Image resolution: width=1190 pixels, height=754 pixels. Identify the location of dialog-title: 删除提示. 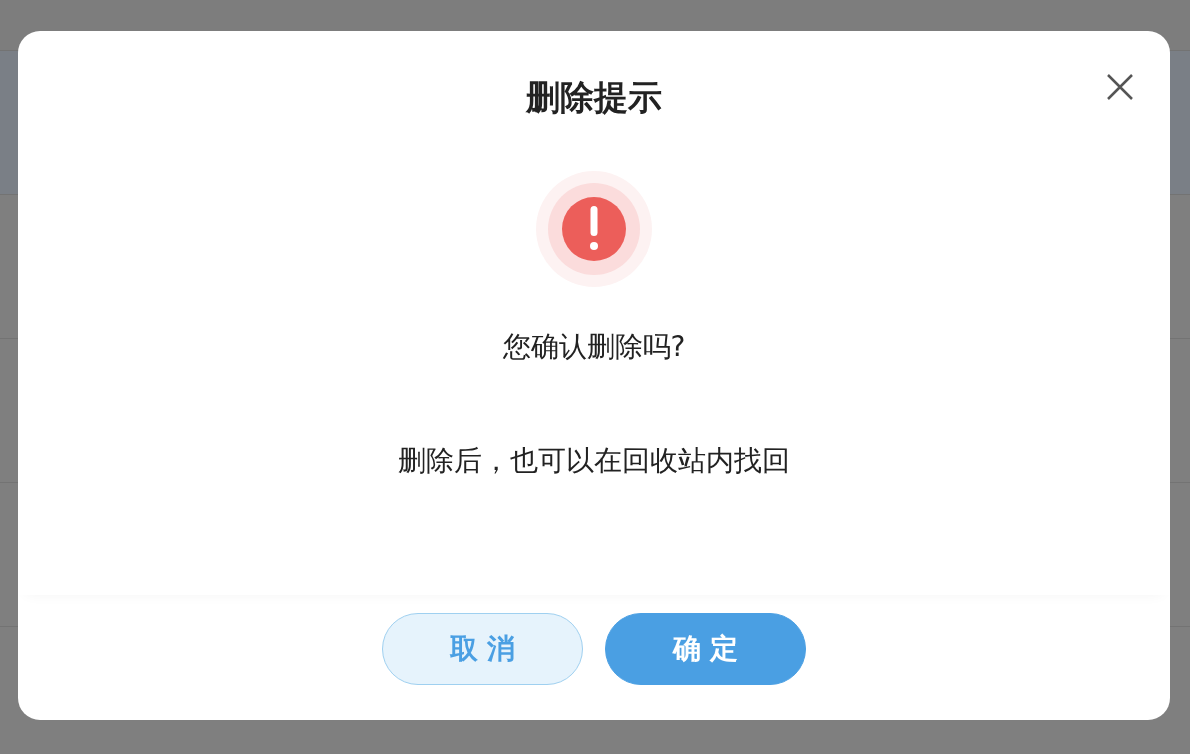
(594, 97).